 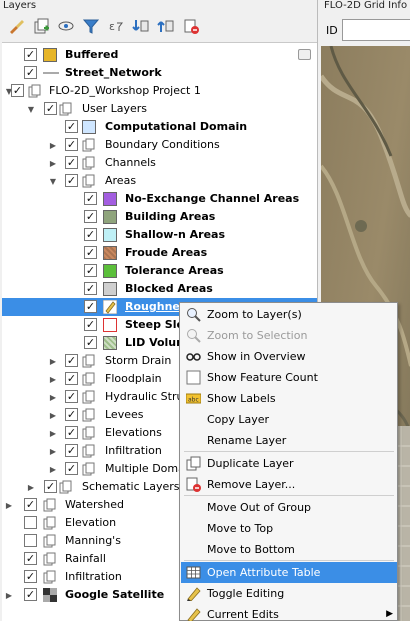 What do you see at coordinates (289, 528) in the screenshot?
I see `menu-item-move-to-top: Move to Top` at bounding box center [289, 528].